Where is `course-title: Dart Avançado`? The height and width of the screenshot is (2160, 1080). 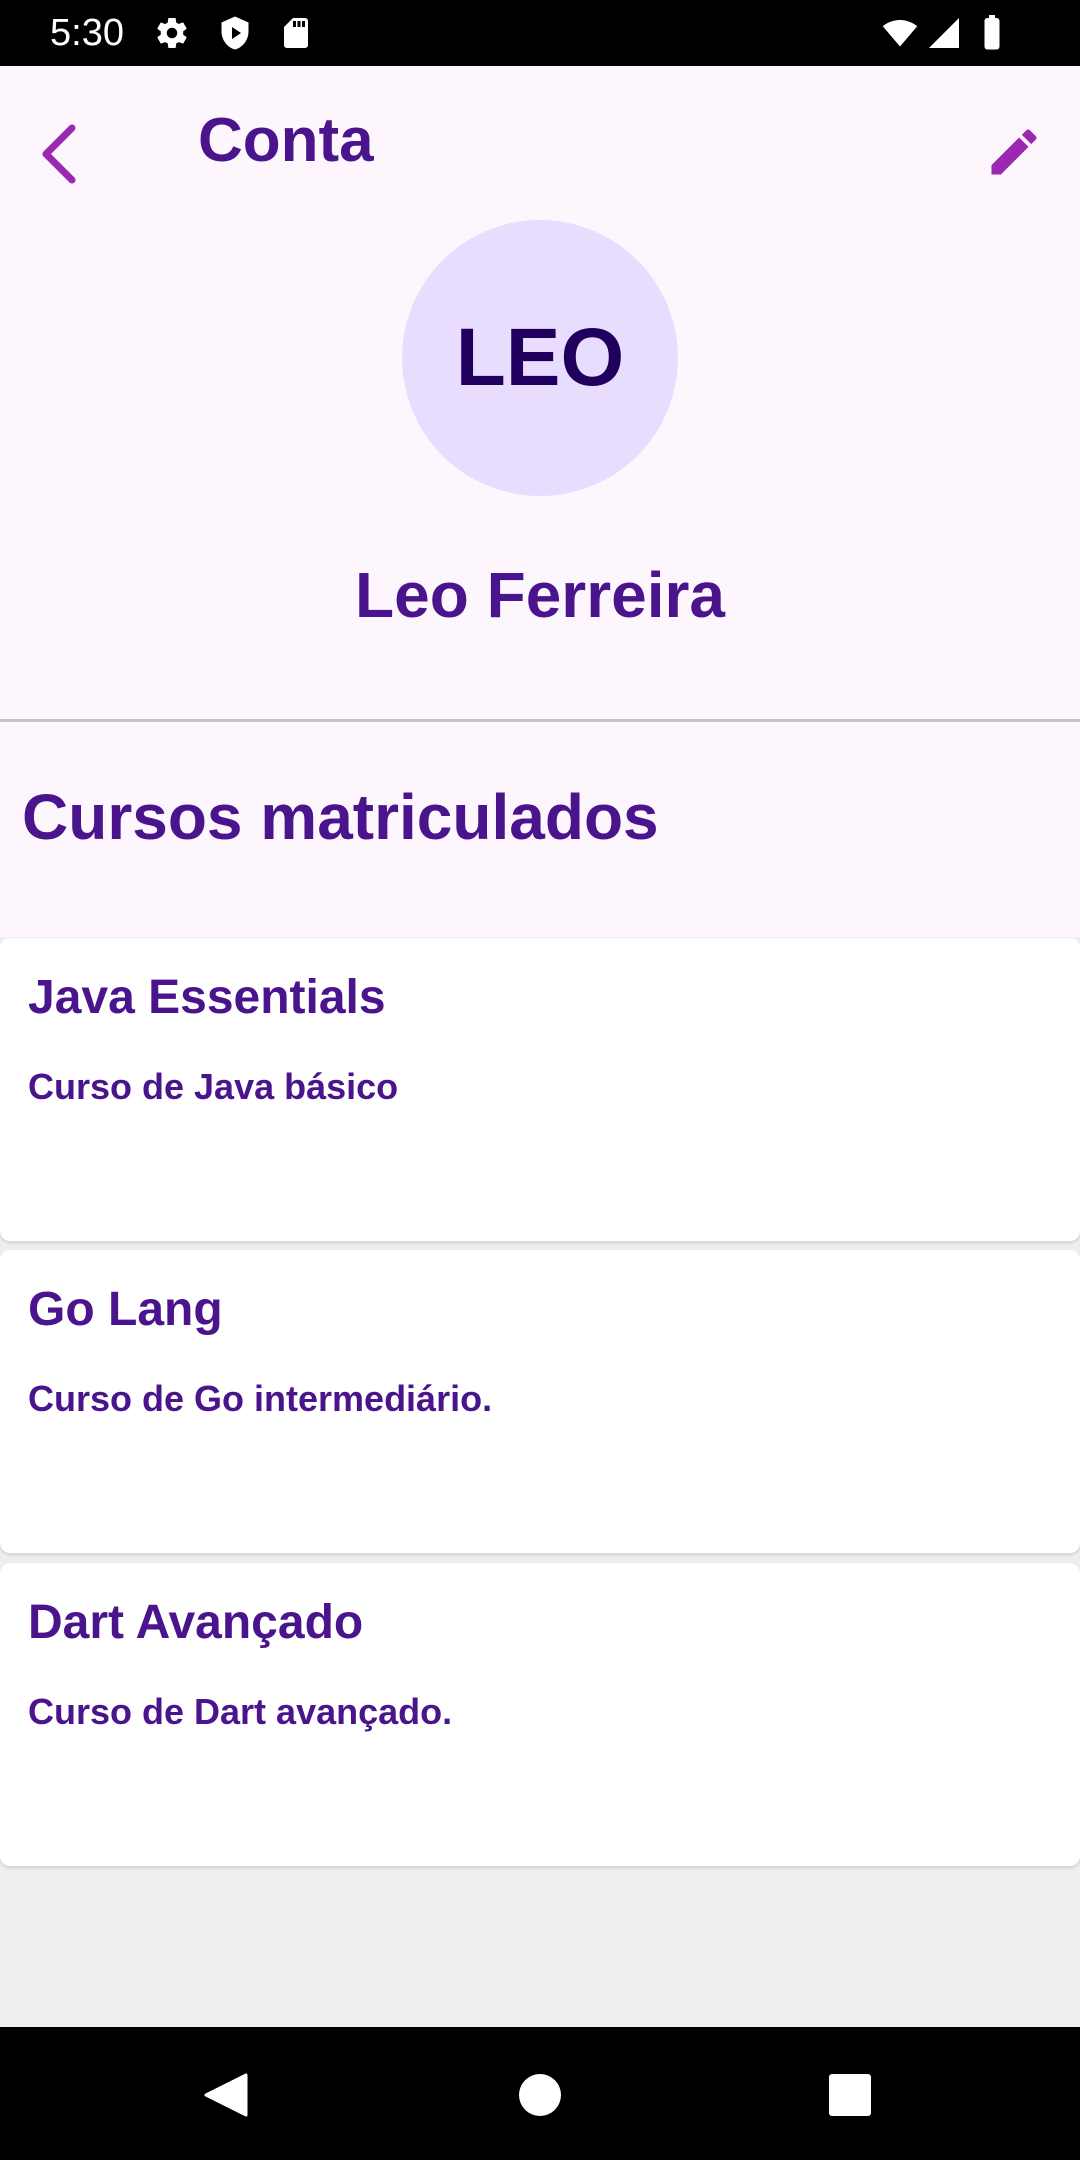
course-title: Dart Avançado is located at coordinates (196, 1622).